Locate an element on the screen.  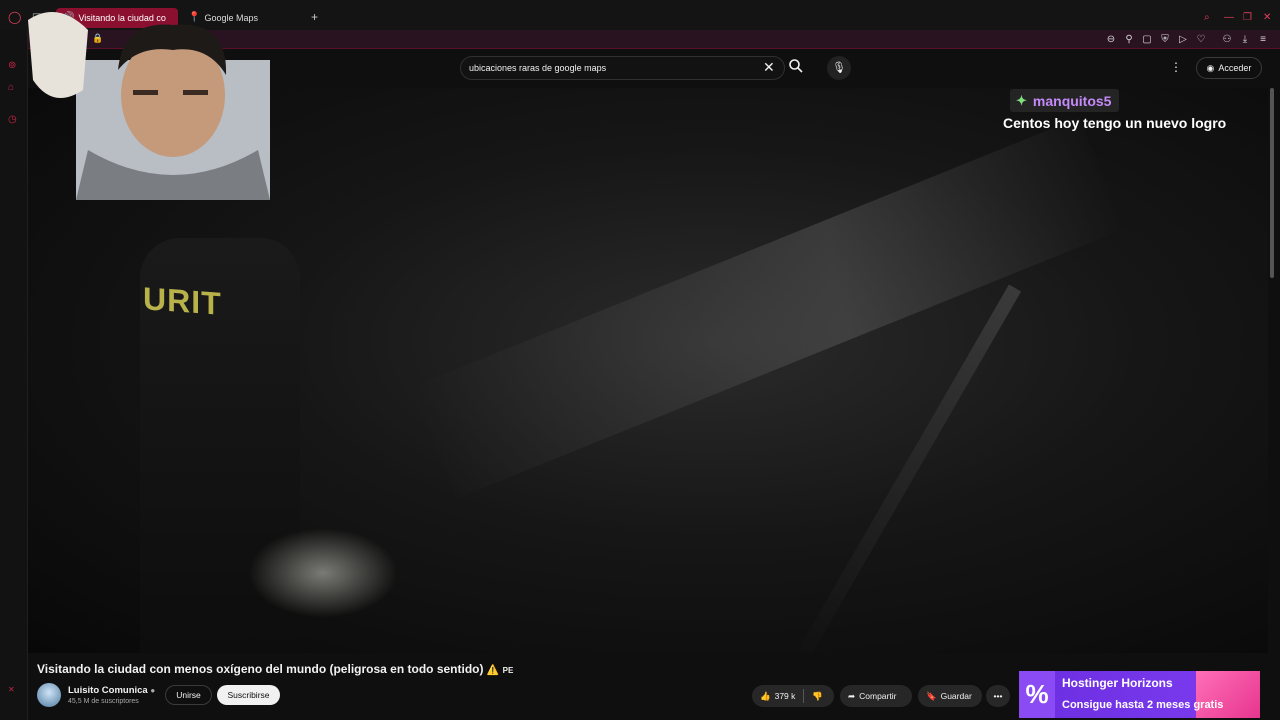
ad-title: Hostinger Horizons is located at coordinates (1117, 683).